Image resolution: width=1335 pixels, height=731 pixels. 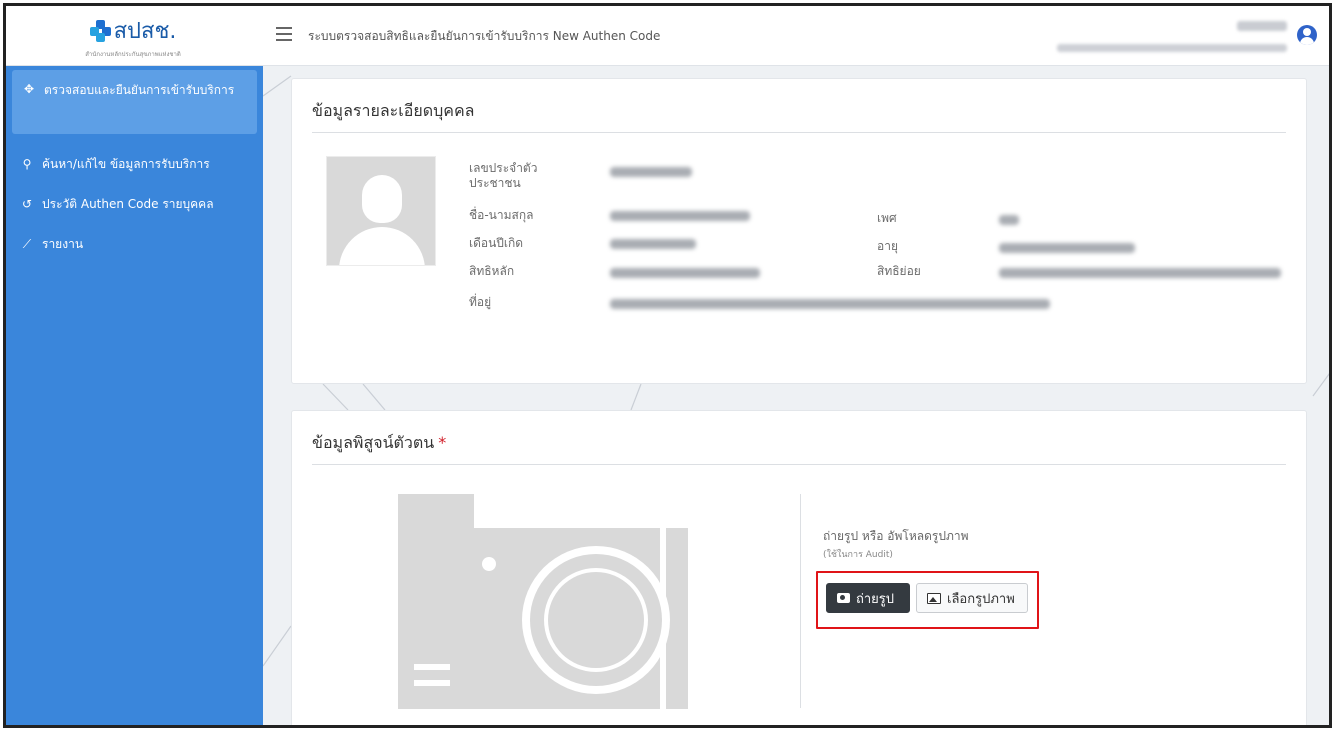 I want to click on sidebar-item-label: ค้นหา/แก้ไข ข้อมูลการรับบริการ, so click(x=126, y=163).